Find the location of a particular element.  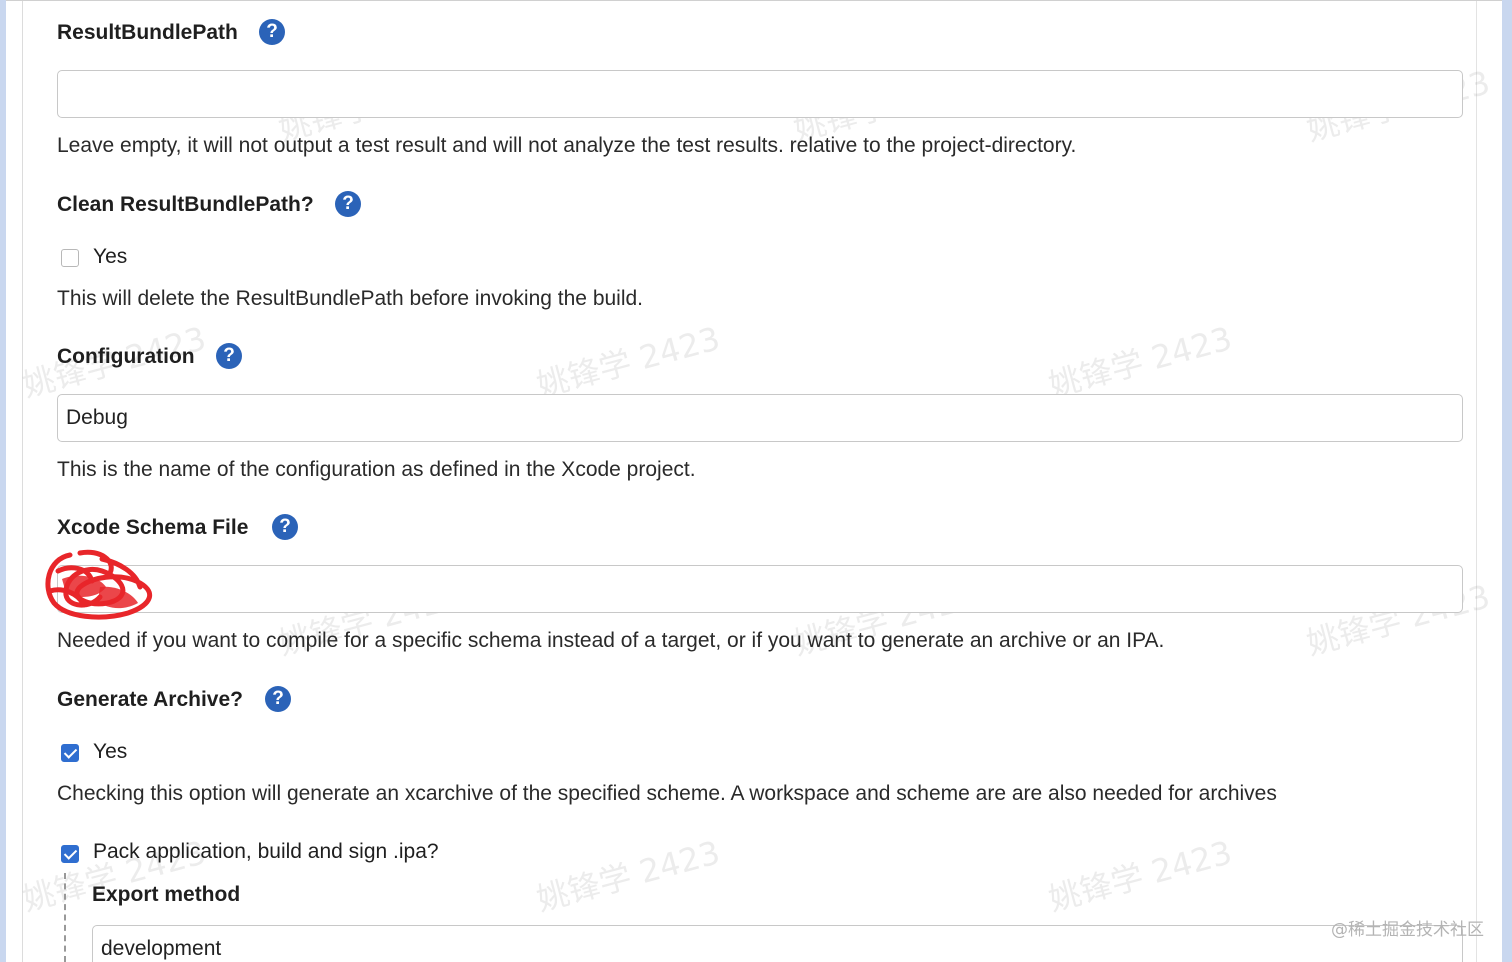

nested-section-indent-line is located at coordinates (65, 917).